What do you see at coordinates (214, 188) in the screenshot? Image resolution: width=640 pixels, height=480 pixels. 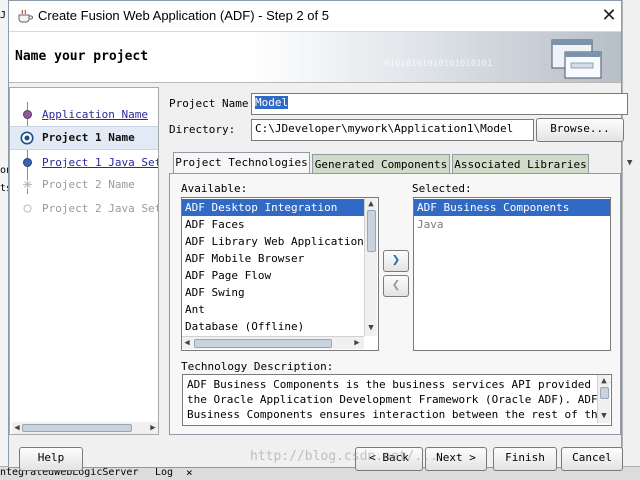 I see `available-label: Available:` at bounding box center [214, 188].